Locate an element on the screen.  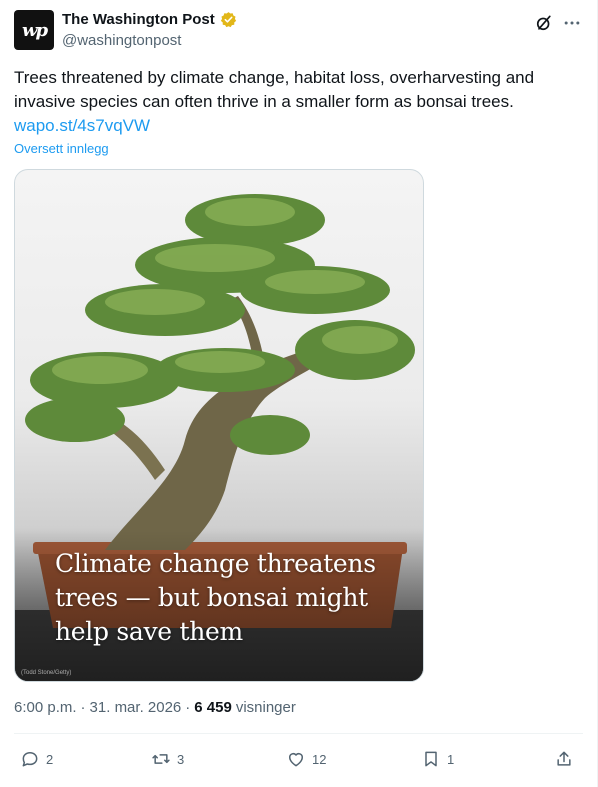
reply-button: 2 is located at coordinates (36, 759).